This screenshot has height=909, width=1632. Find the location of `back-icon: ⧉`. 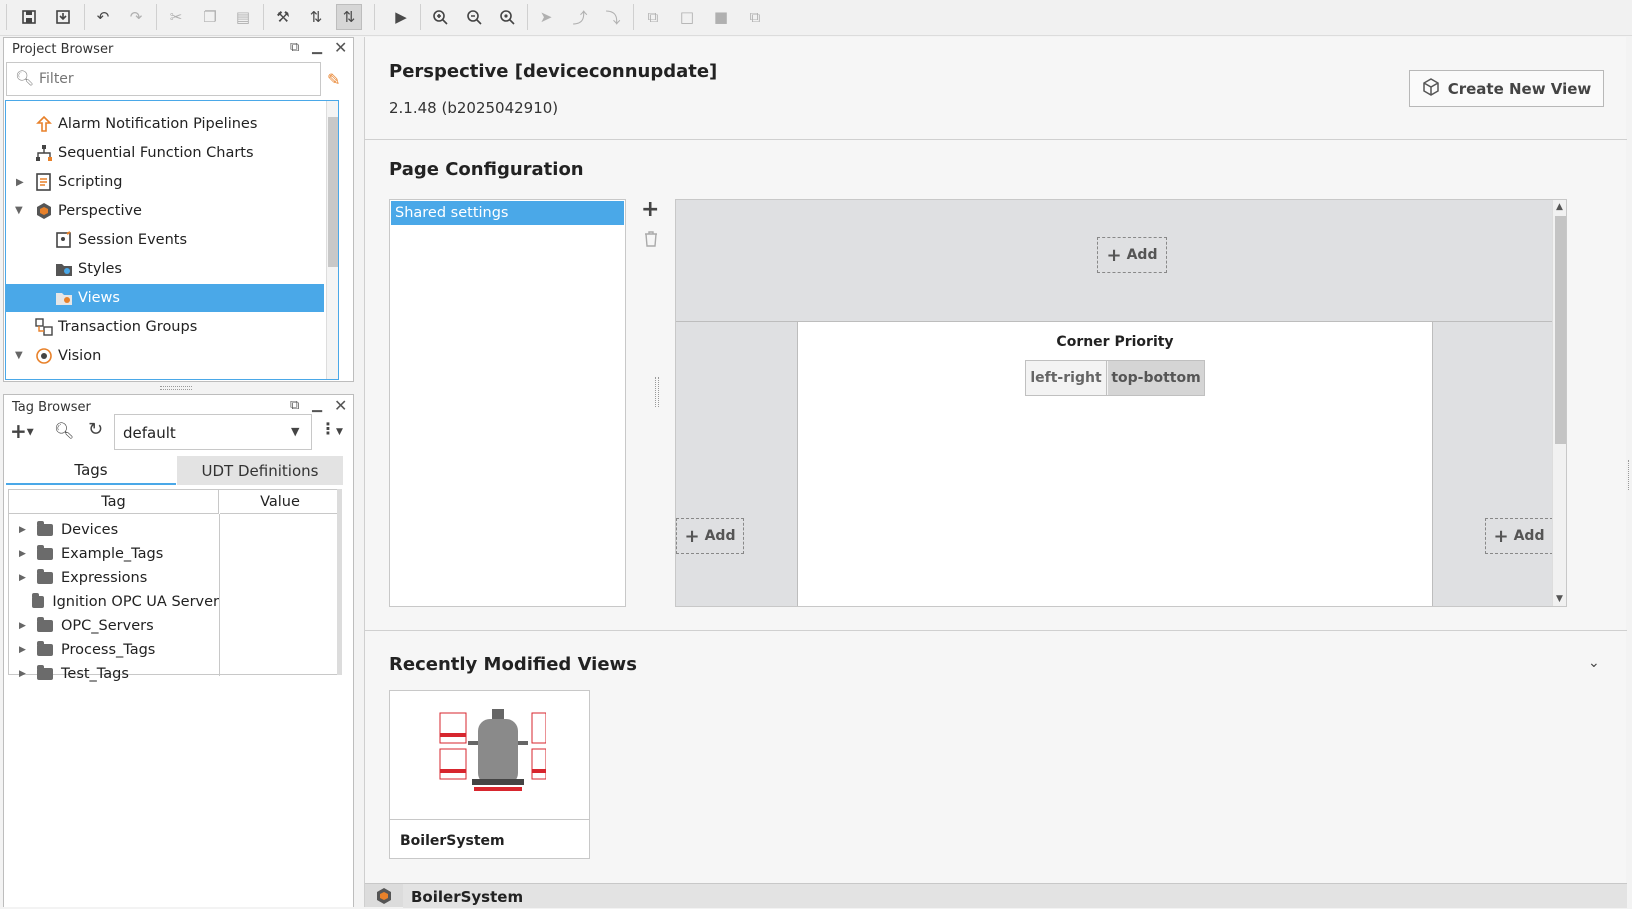

back-icon: ⧉ is located at coordinates (755, 17).